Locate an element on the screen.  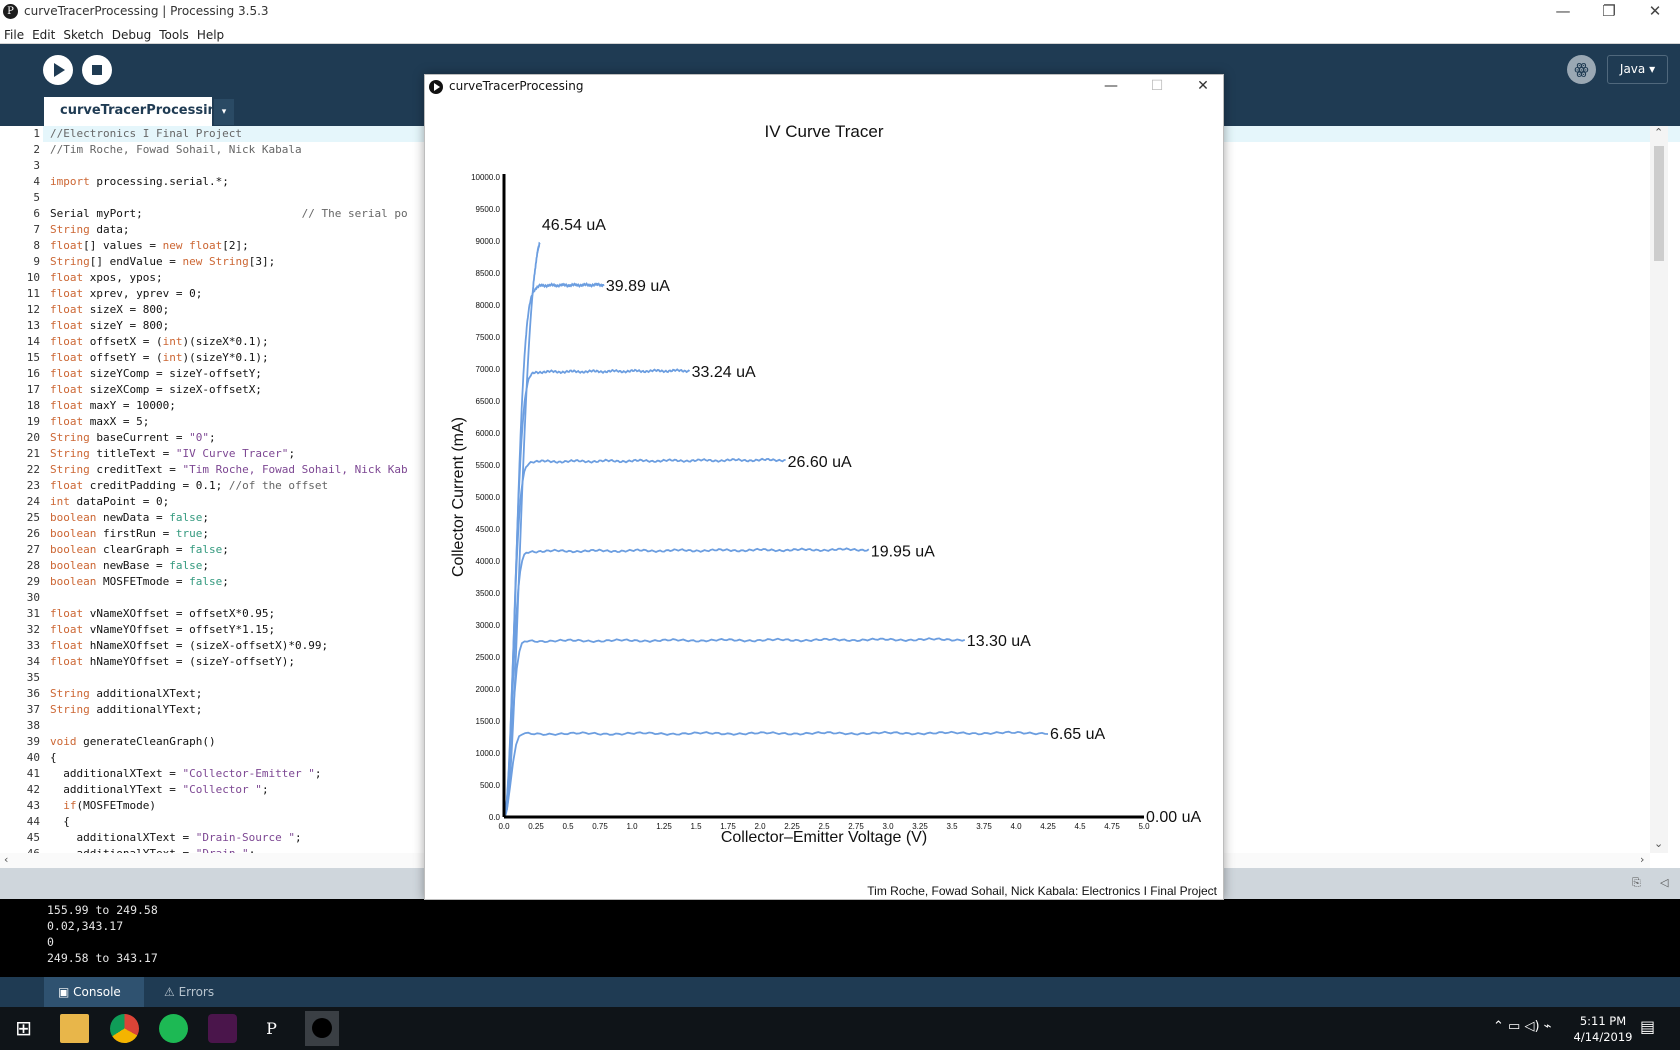
console-line: 0.02,343.17 is located at coordinates (85, 926).